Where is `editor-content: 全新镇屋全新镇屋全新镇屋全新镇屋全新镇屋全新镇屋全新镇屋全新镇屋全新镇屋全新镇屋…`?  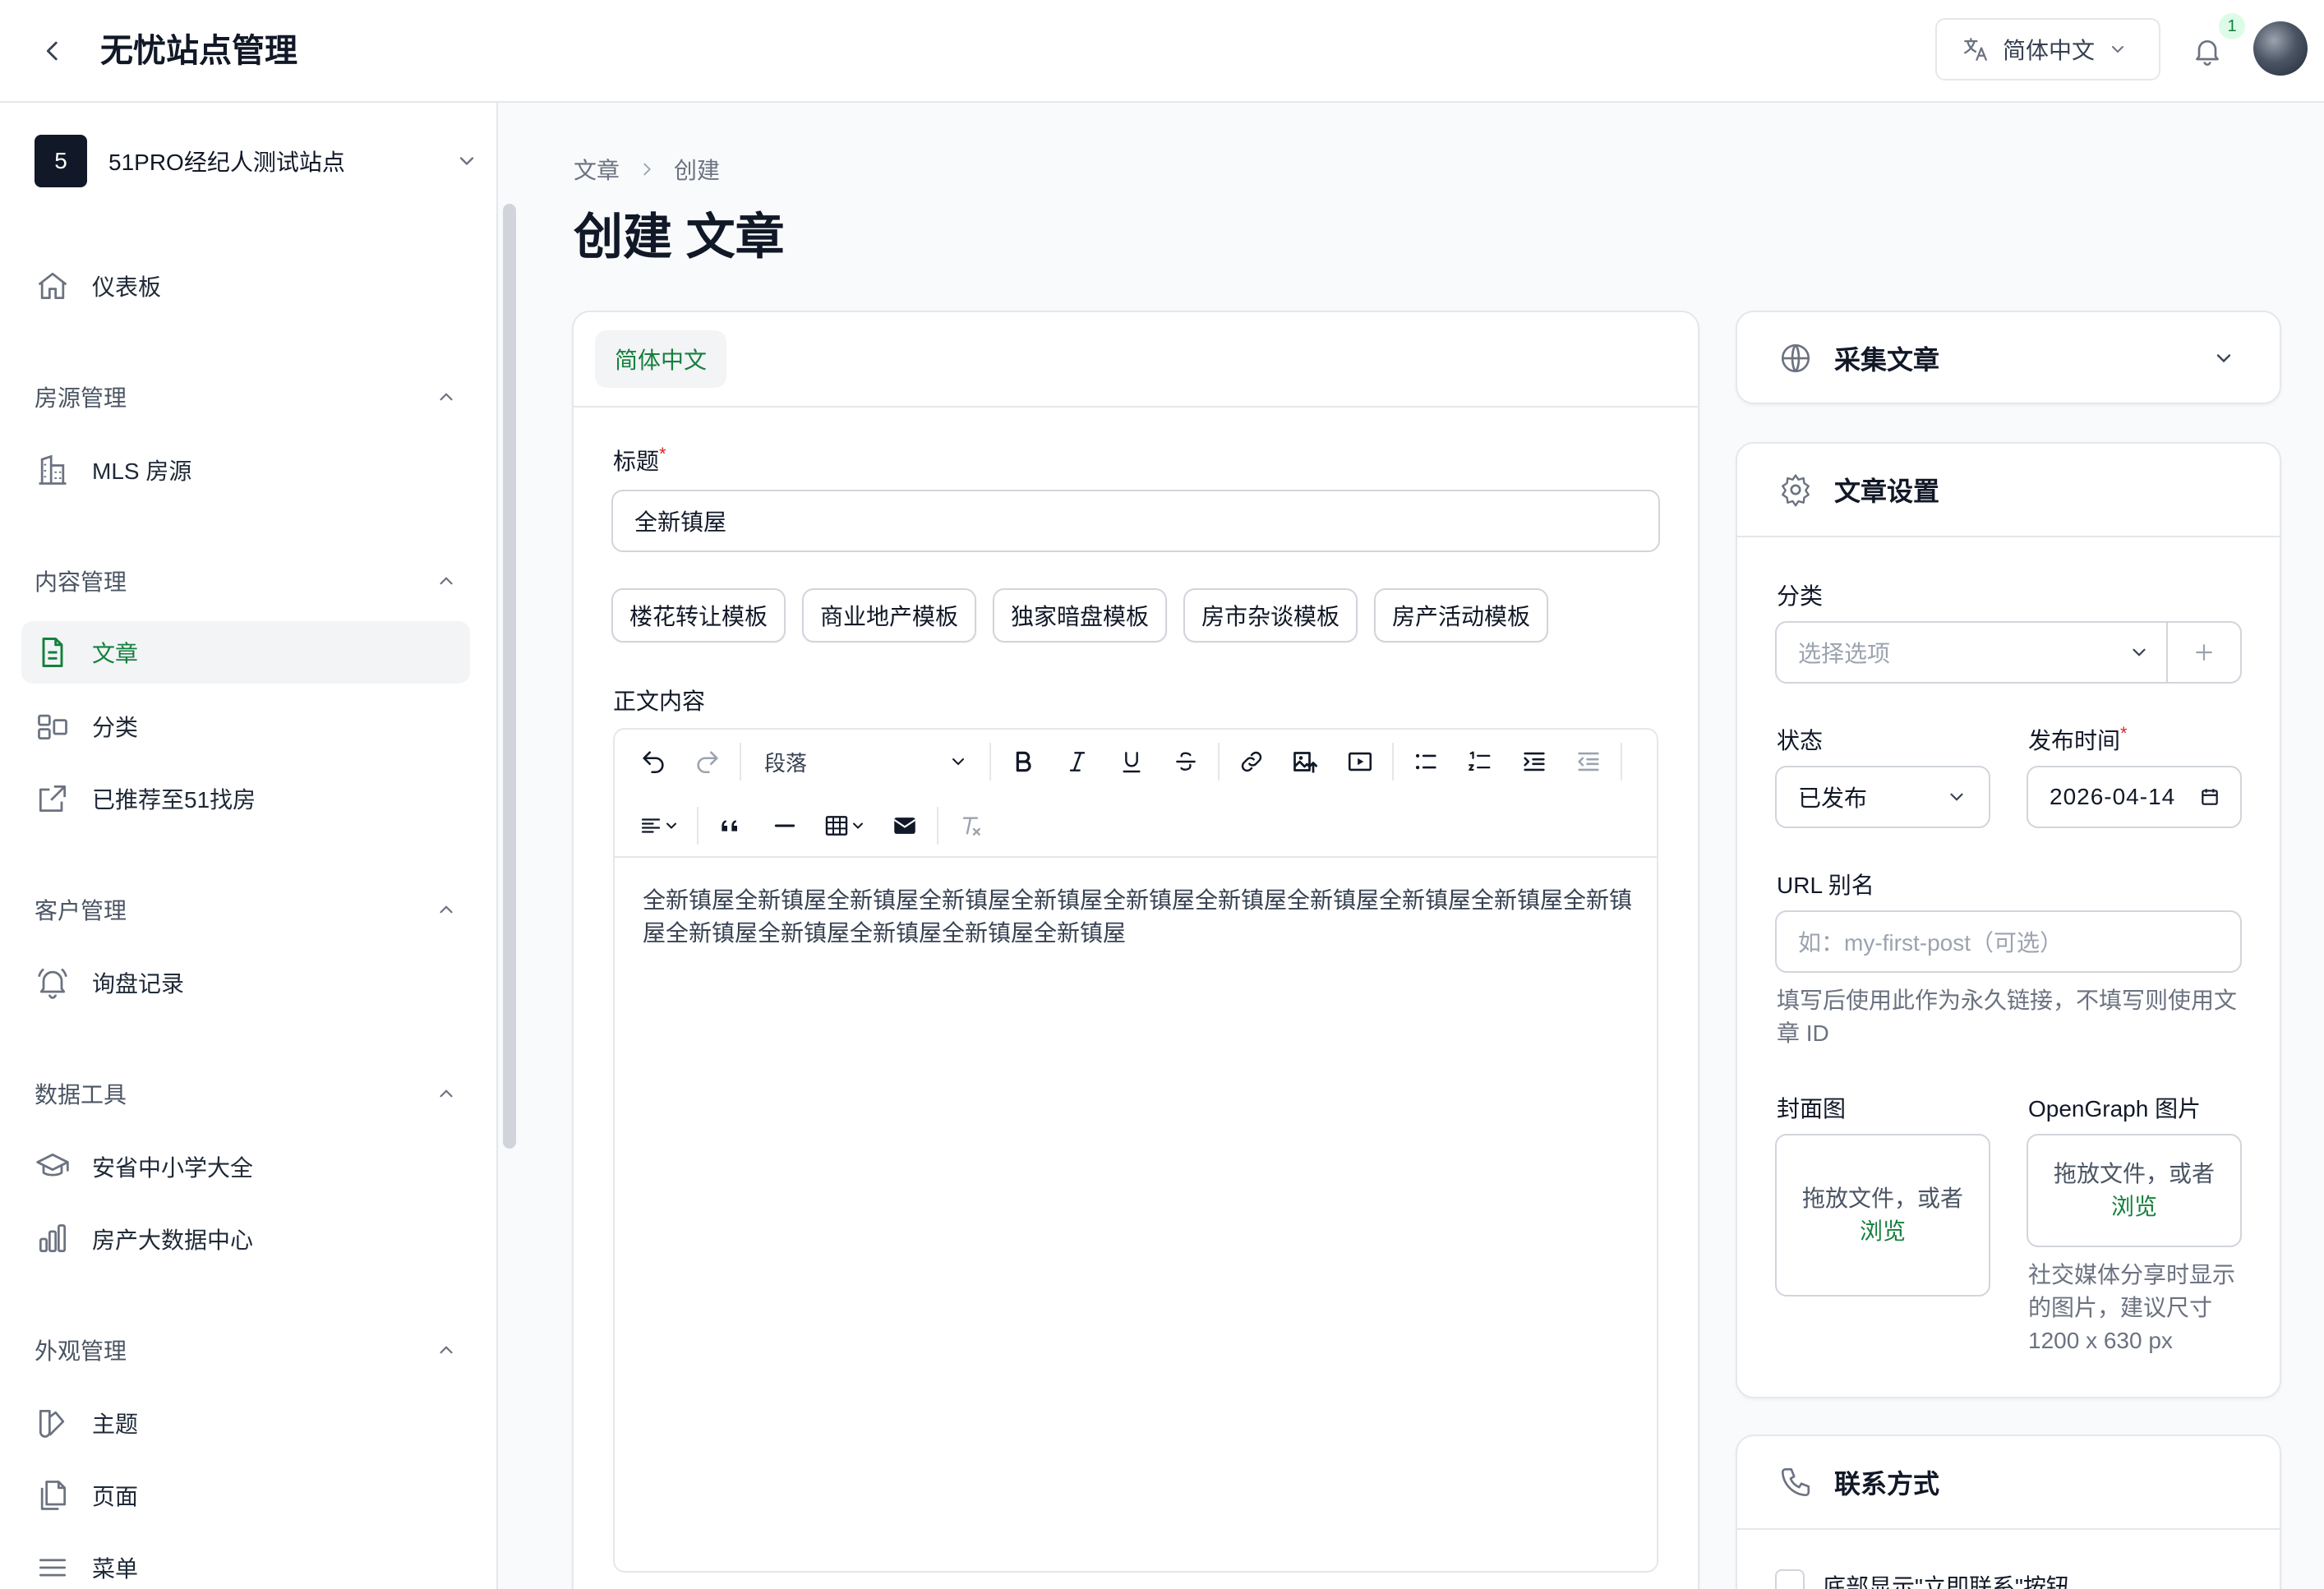
editor-content: 全新镇屋全新镇屋全新镇屋全新镇屋全新镇屋全新镇屋全新镇屋全新镇屋全新镇屋全新镇屋… is located at coordinates (1140, 917).